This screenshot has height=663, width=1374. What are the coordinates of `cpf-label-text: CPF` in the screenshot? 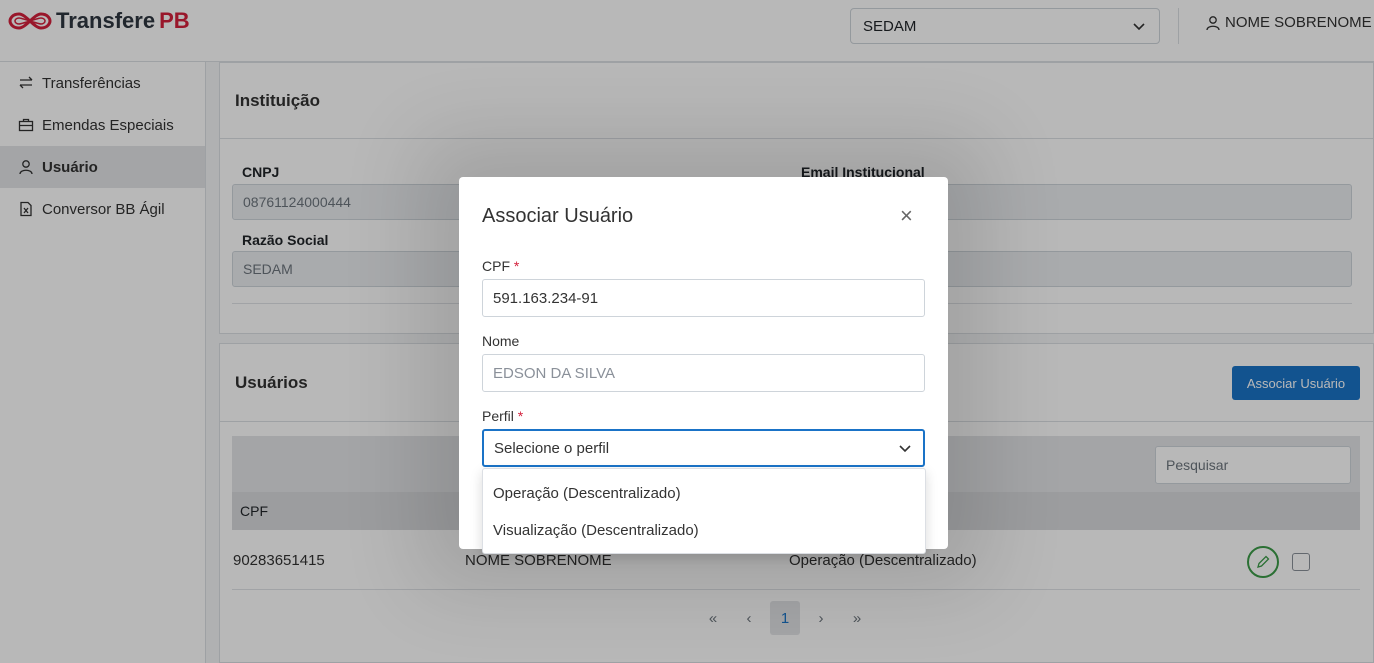 It's located at (496, 266).